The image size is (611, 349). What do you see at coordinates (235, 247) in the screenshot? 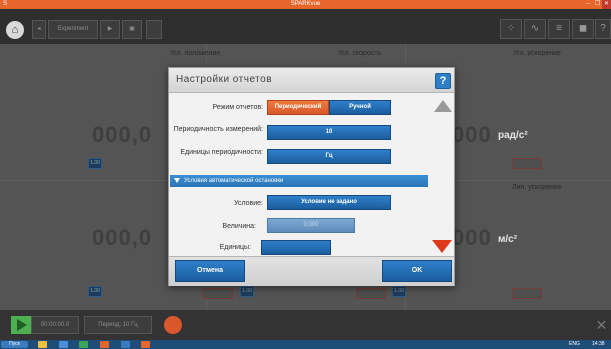
I see `units2-label: Единицы:` at bounding box center [235, 247].